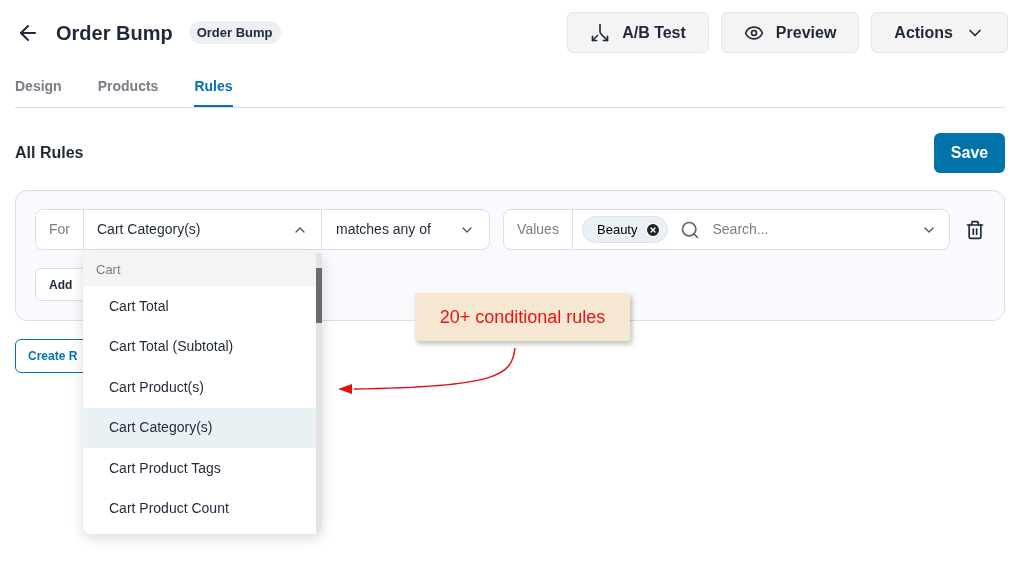 This screenshot has height=572, width=1020. What do you see at coordinates (49, 153) in the screenshot?
I see `section-title: All Rules` at bounding box center [49, 153].